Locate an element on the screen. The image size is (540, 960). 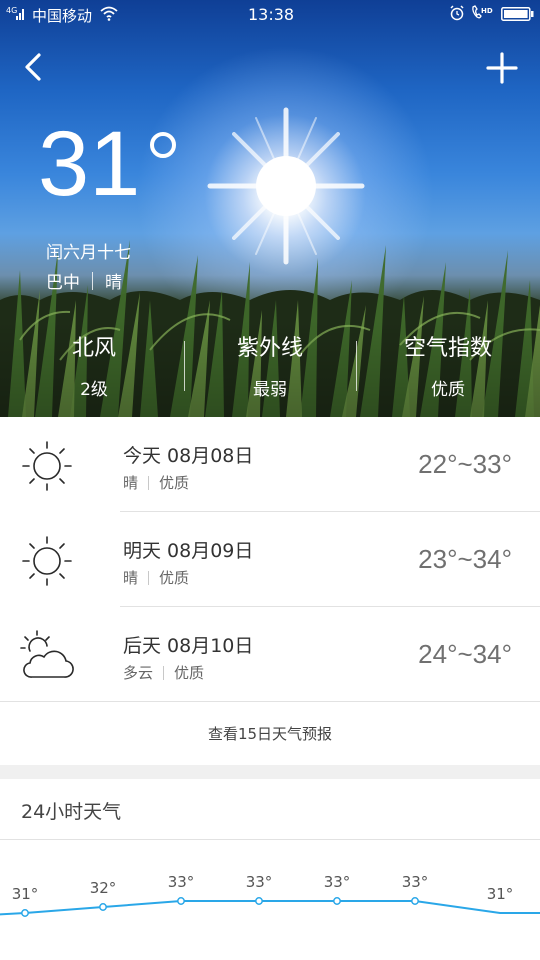
hourly-temp-label: 32° is located at coordinates (103, 888).